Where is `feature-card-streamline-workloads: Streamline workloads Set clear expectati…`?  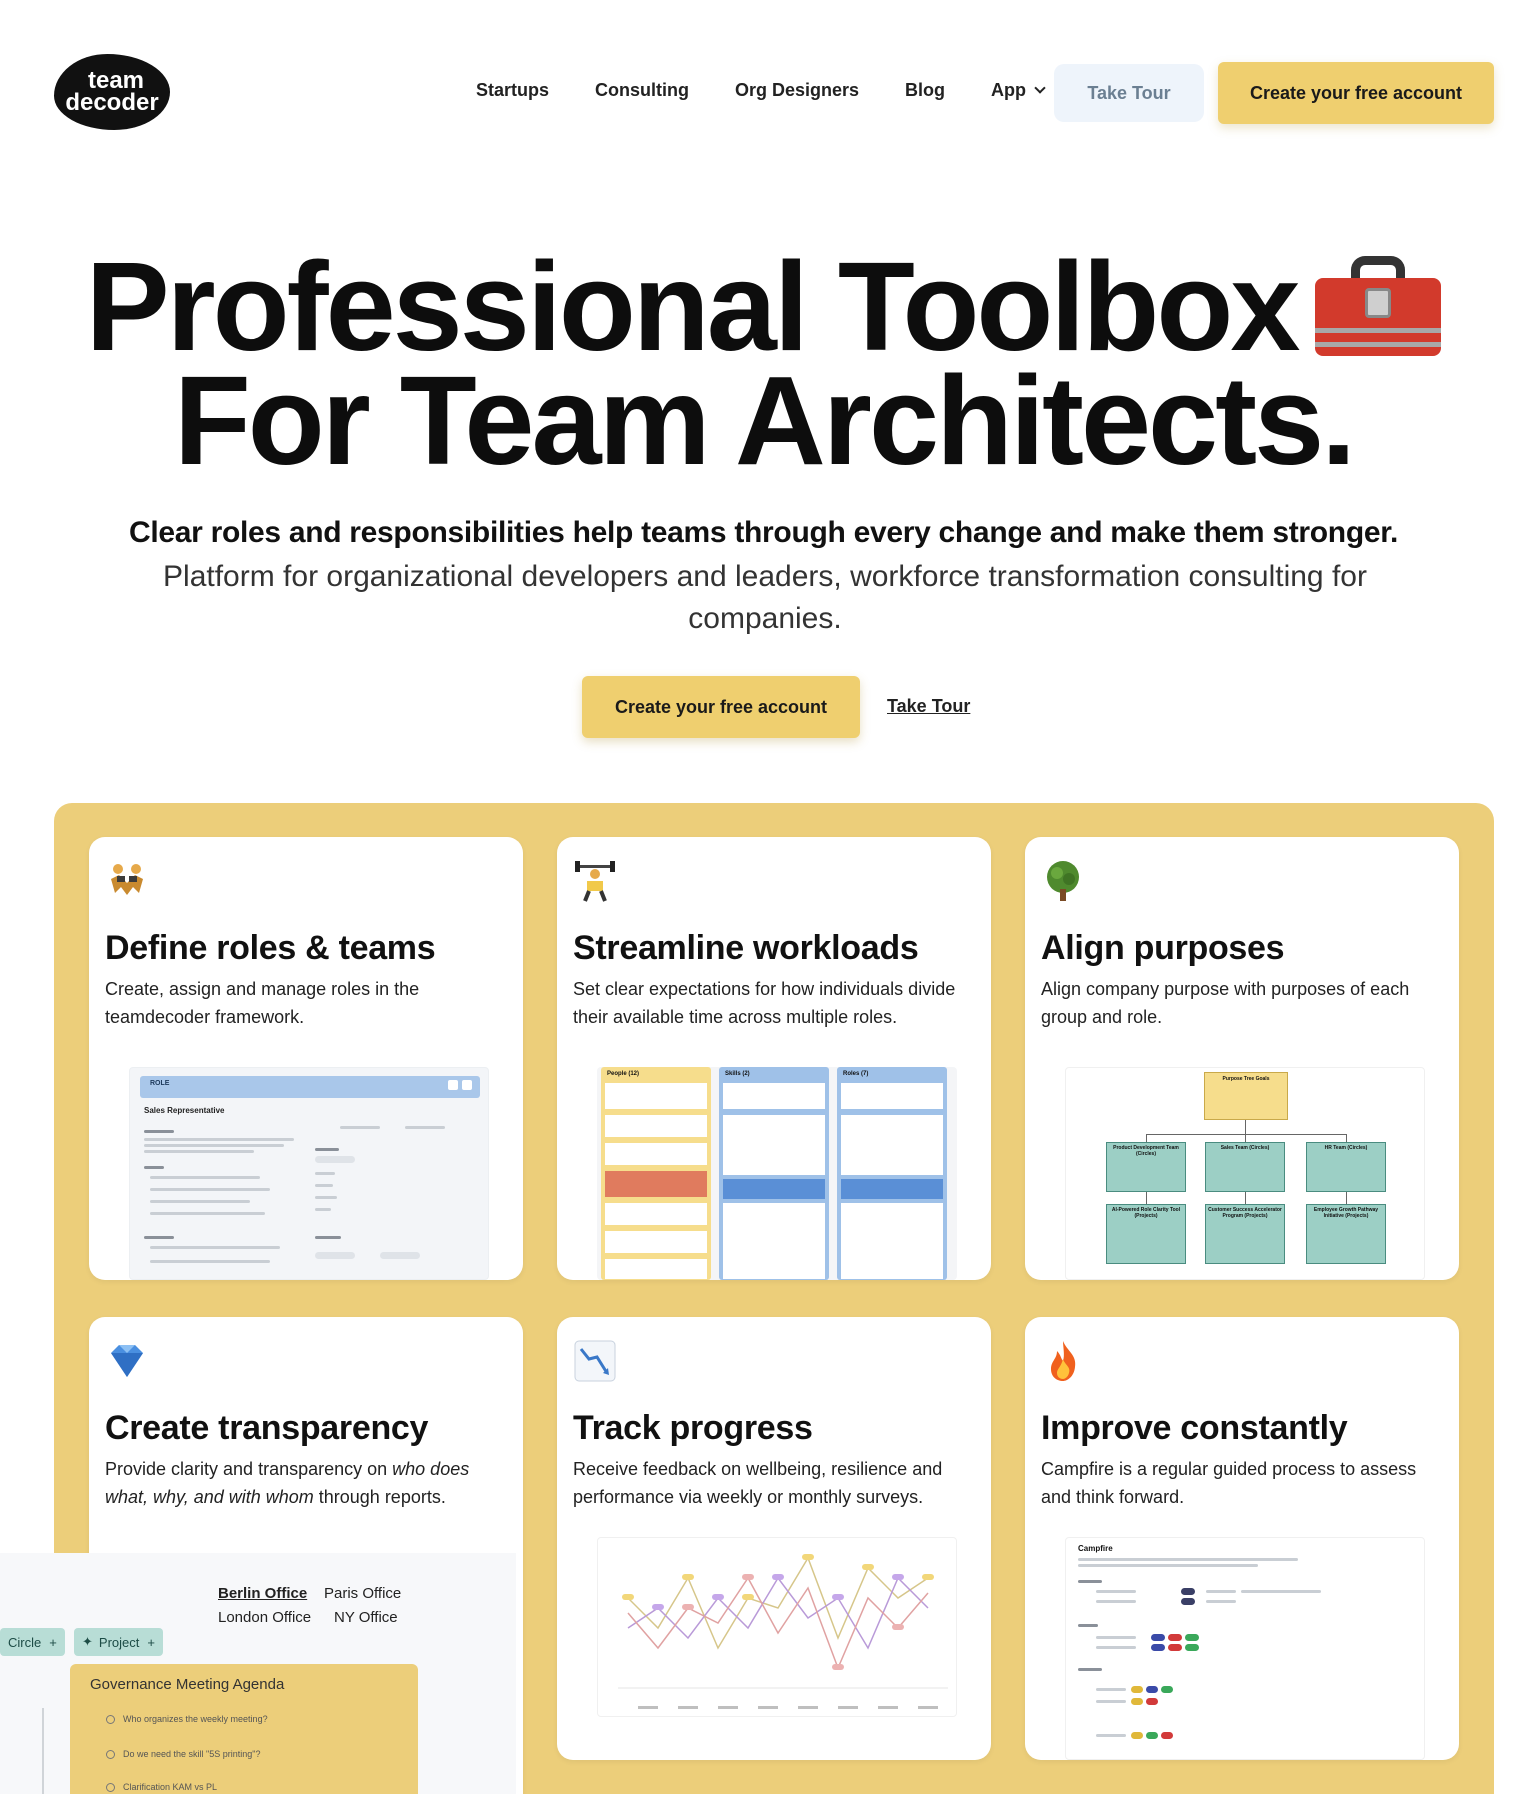
feature-card-streamline-workloads: Streamline workloads Set clear expectati… is located at coordinates (774, 1058).